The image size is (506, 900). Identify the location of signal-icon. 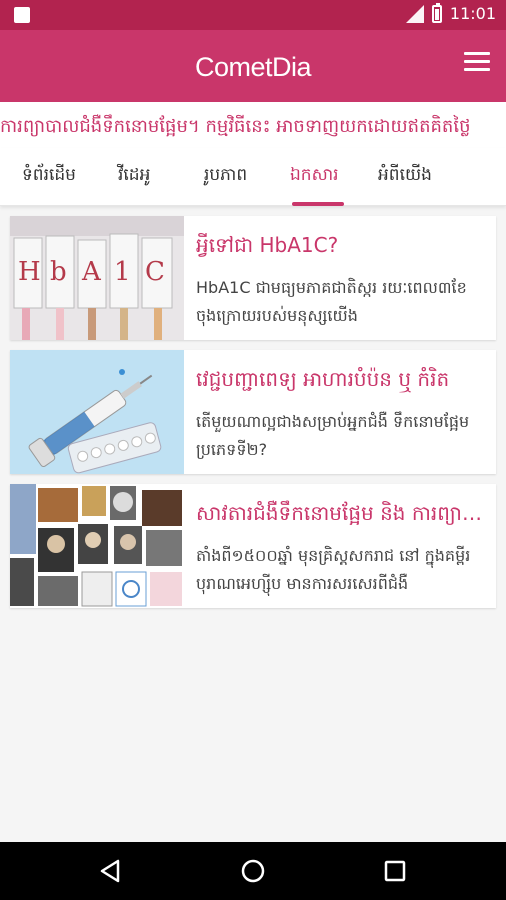
(414, 13).